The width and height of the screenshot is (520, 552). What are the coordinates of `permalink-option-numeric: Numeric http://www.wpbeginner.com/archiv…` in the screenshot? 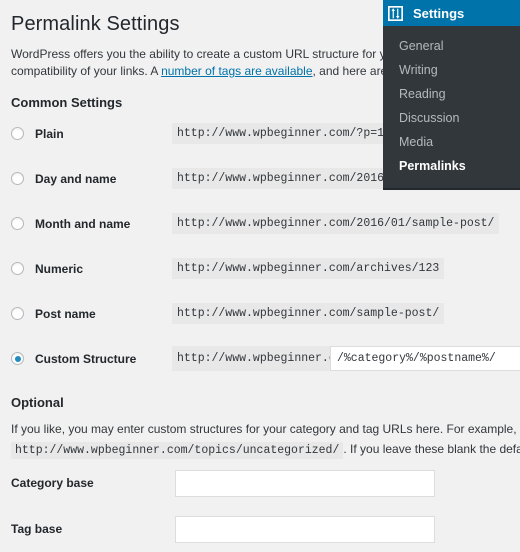 It's located at (260, 268).